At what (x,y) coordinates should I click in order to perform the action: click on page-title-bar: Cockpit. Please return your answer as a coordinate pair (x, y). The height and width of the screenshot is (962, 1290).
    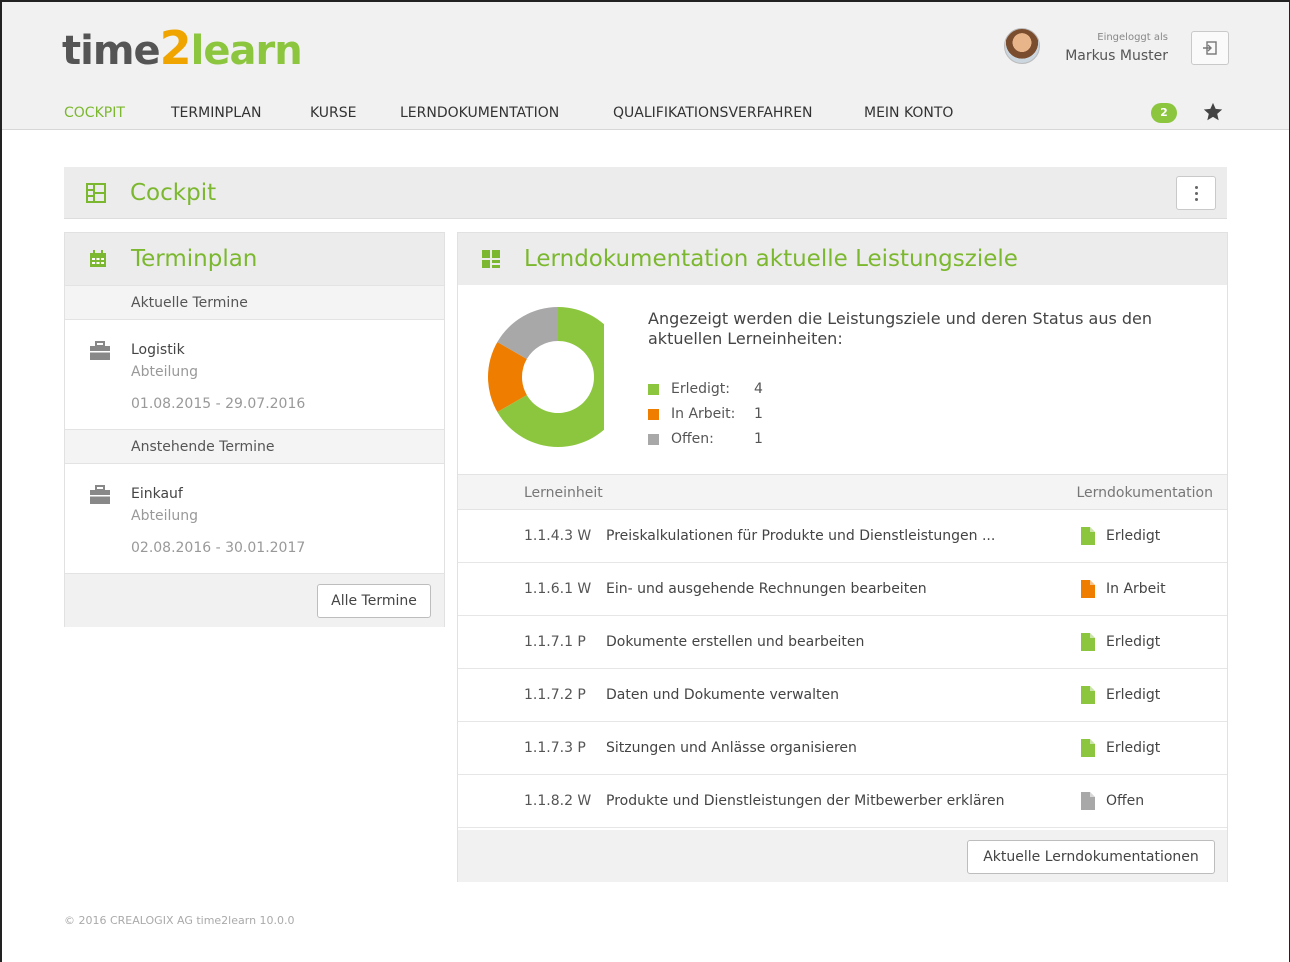
    Looking at the image, I should click on (645, 193).